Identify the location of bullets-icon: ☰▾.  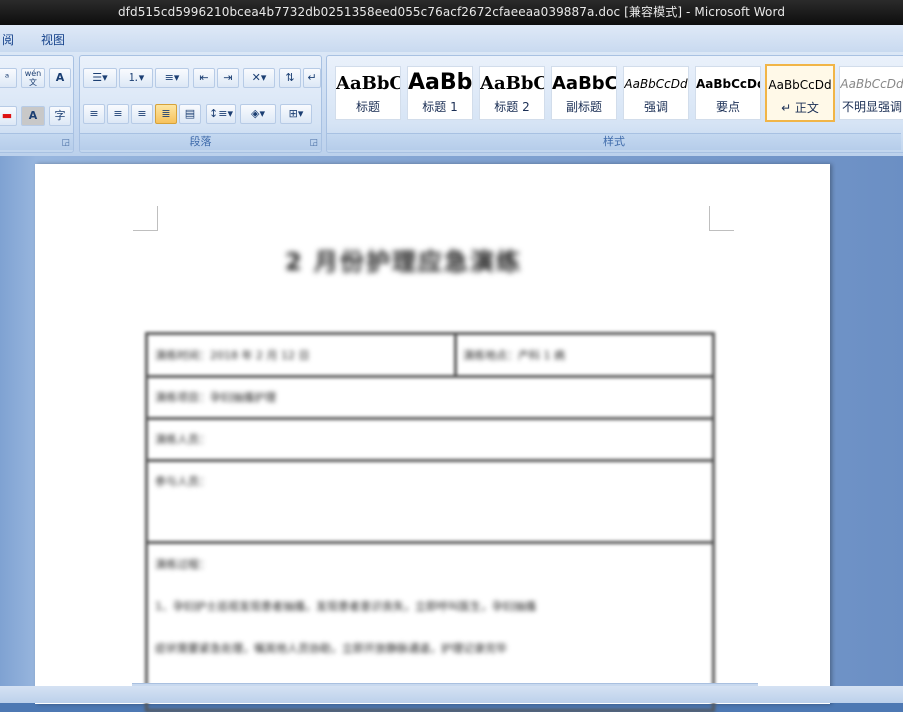
(100, 77).